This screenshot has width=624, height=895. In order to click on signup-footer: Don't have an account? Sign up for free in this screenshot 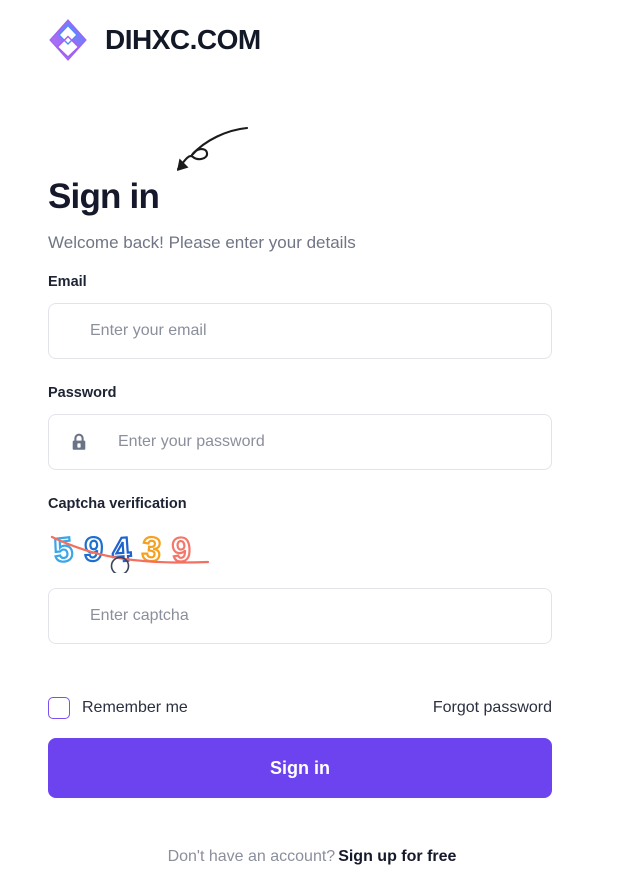, I will do `click(312, 857)`.